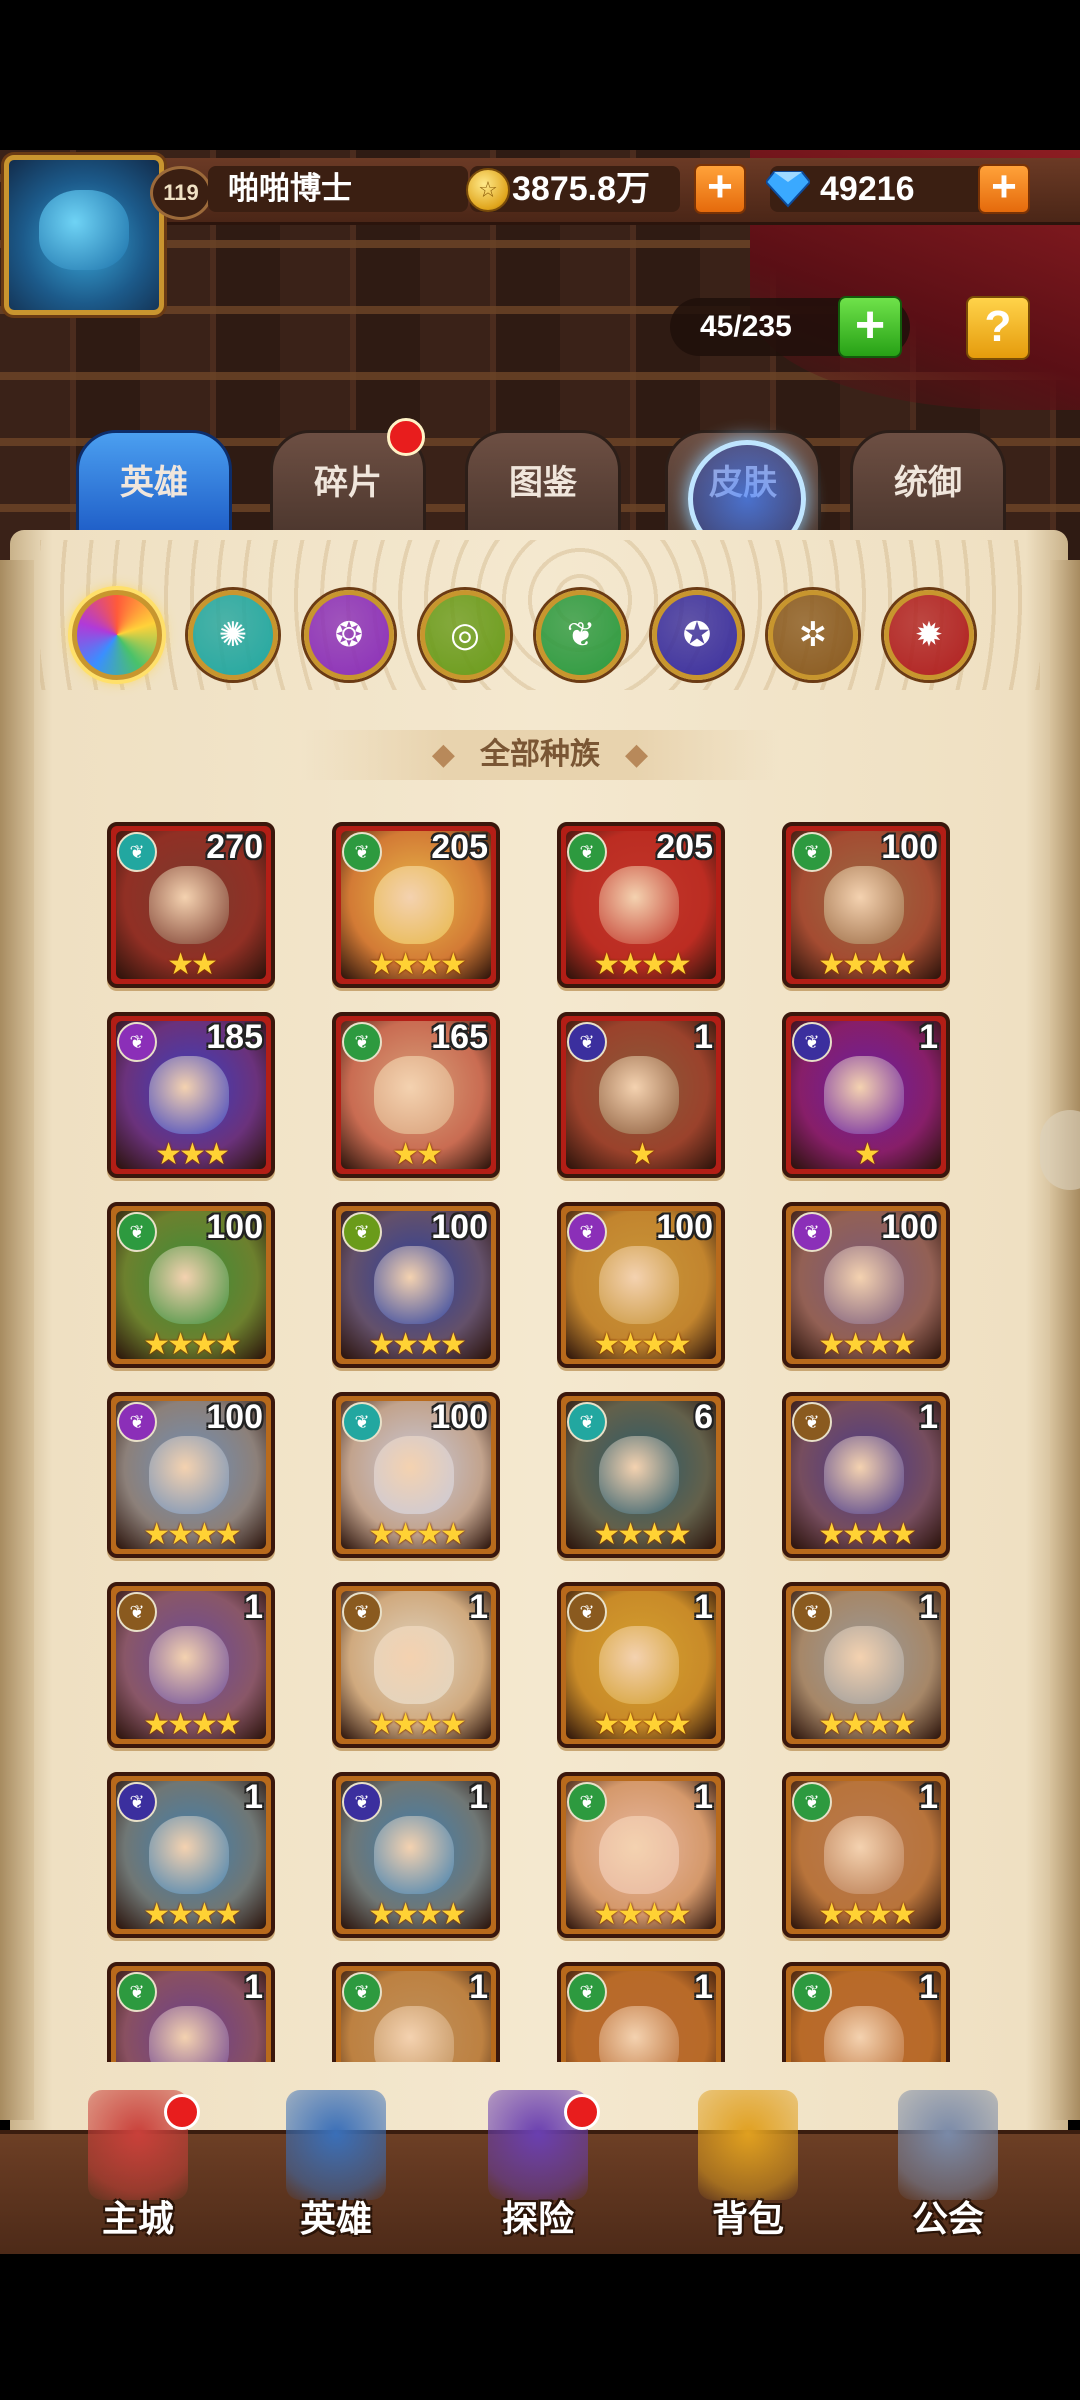 The width and height of the screenshot is (1080, 2400). I want to click on race-filter-water-icon: ✺, so click(233, 635).